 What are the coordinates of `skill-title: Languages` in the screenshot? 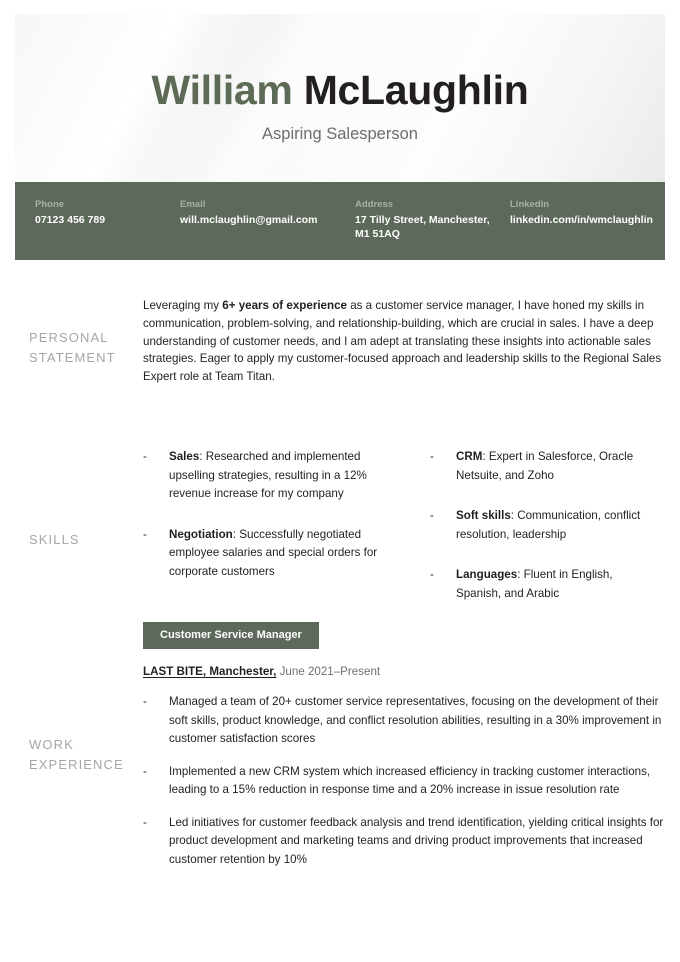 It's located at (487, 574).